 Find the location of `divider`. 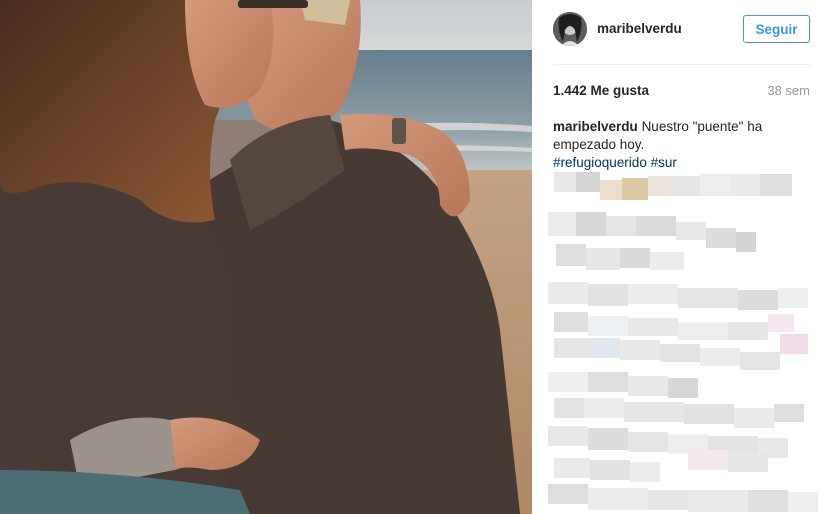

divider is located at coordinates (682, 64).